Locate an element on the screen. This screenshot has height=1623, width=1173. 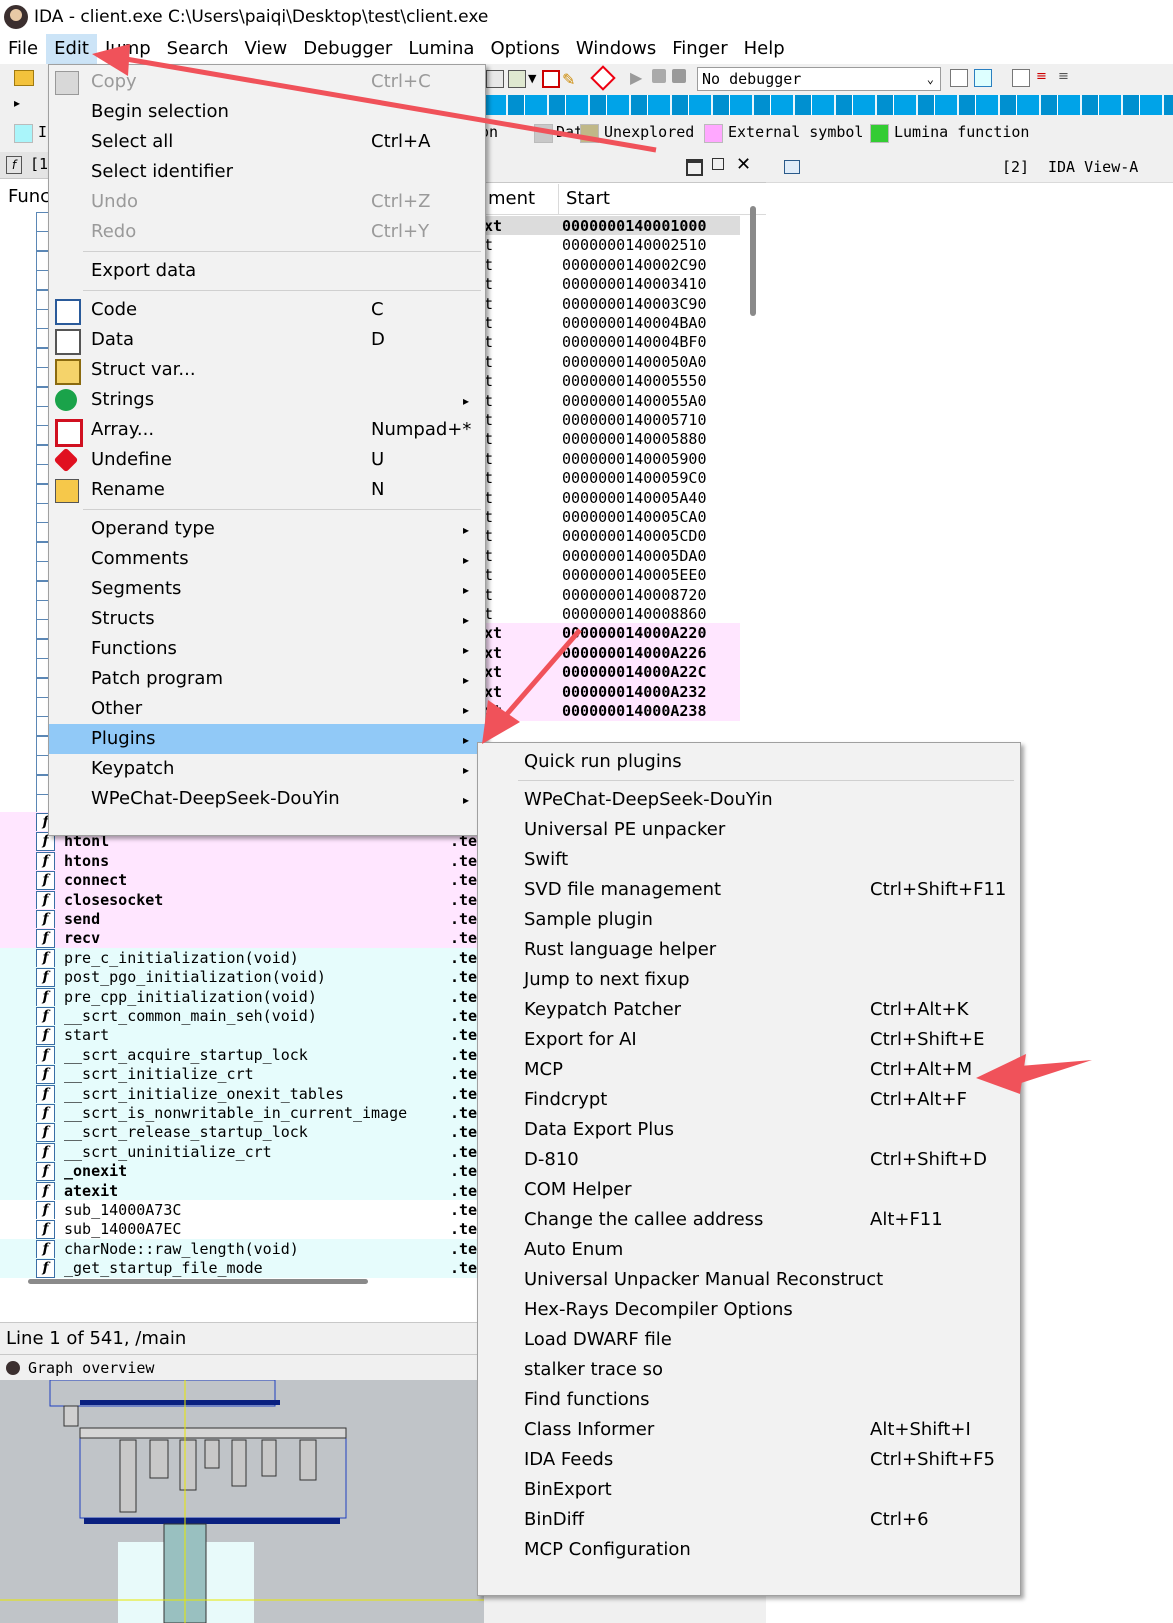
menu-view: View is located at coordinates (266, 49).